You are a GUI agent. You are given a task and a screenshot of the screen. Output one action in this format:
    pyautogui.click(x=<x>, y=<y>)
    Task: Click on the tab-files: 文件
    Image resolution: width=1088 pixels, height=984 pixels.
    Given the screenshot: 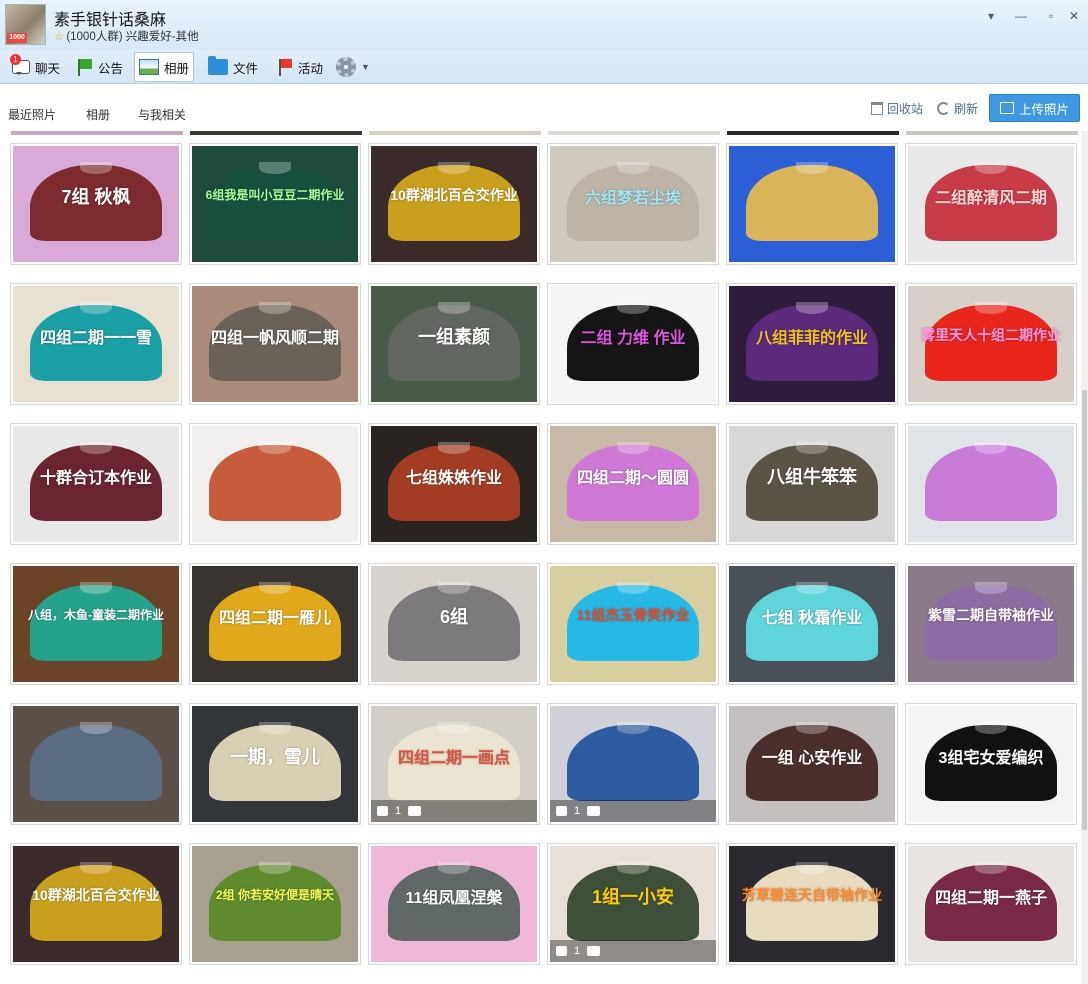 What is the action you would take?
    pyautogui.click(x=233, y=67)
    